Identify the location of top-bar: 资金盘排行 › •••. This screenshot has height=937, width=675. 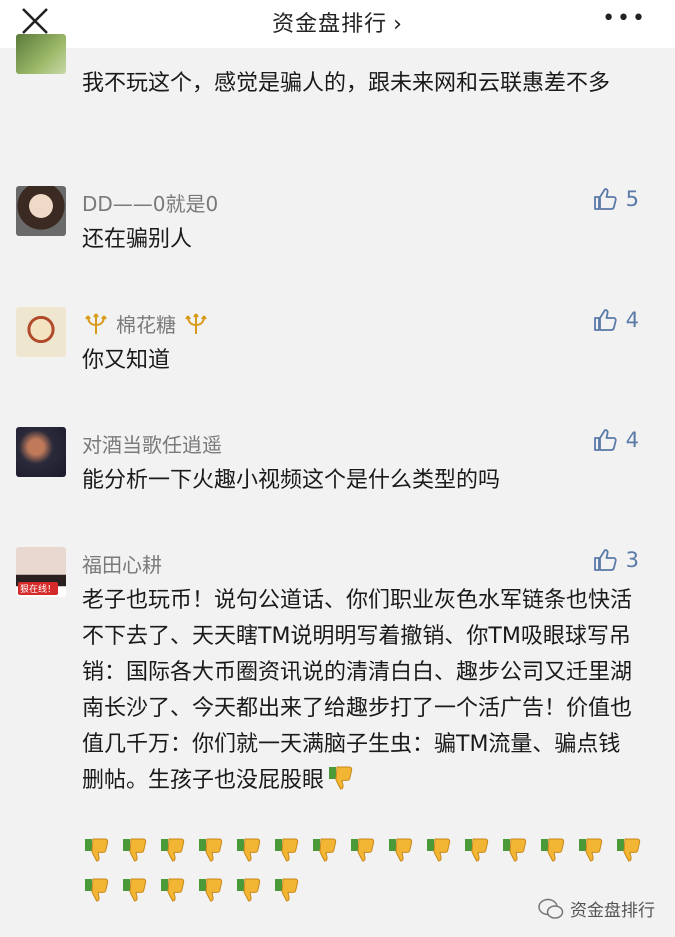
(337, 24).